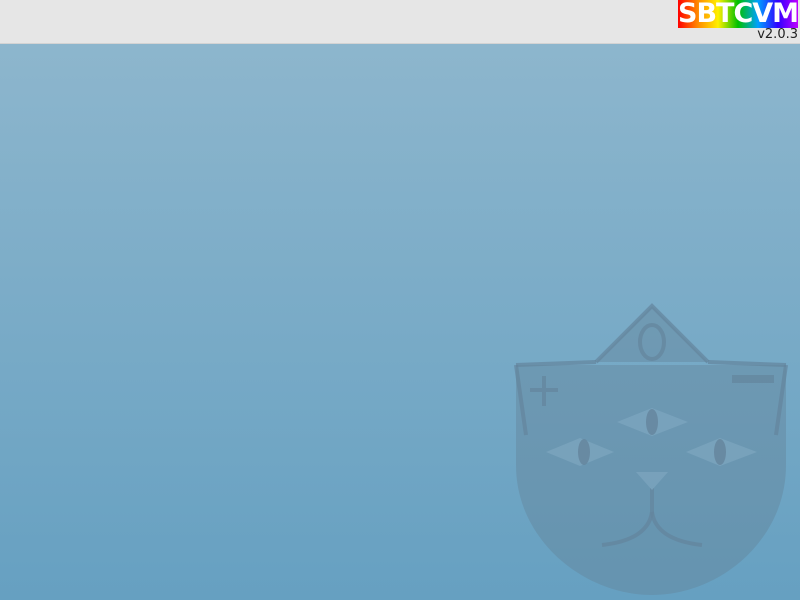 The image size is (800, 600). I want to click on logo-text: SBTCVM, so click(738, 14).